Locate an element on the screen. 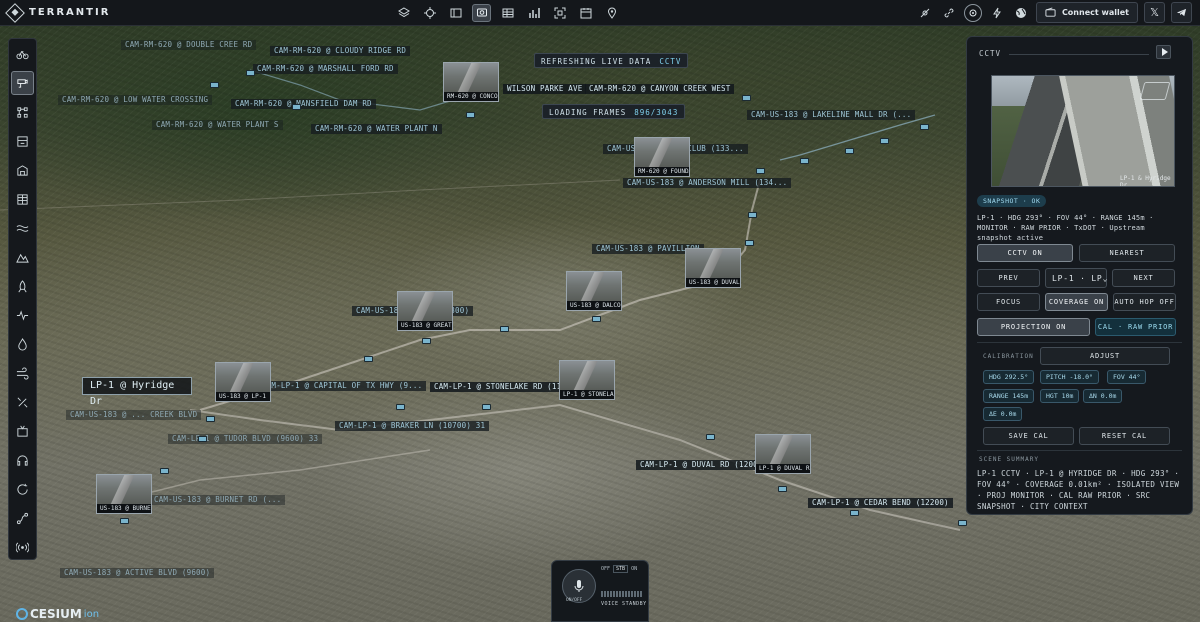 This screenshot has width=1200, height=622. camera-label: CAM-RM-620 @ CLOUDY RIDGE RD is located at coordinates (340, 51).